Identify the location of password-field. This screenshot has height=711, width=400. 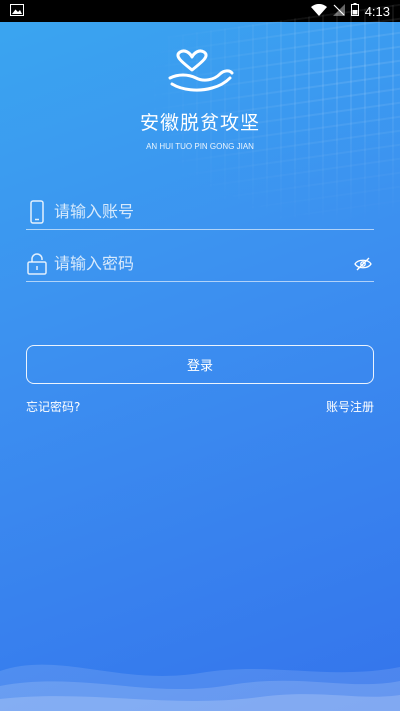
(200, 264).